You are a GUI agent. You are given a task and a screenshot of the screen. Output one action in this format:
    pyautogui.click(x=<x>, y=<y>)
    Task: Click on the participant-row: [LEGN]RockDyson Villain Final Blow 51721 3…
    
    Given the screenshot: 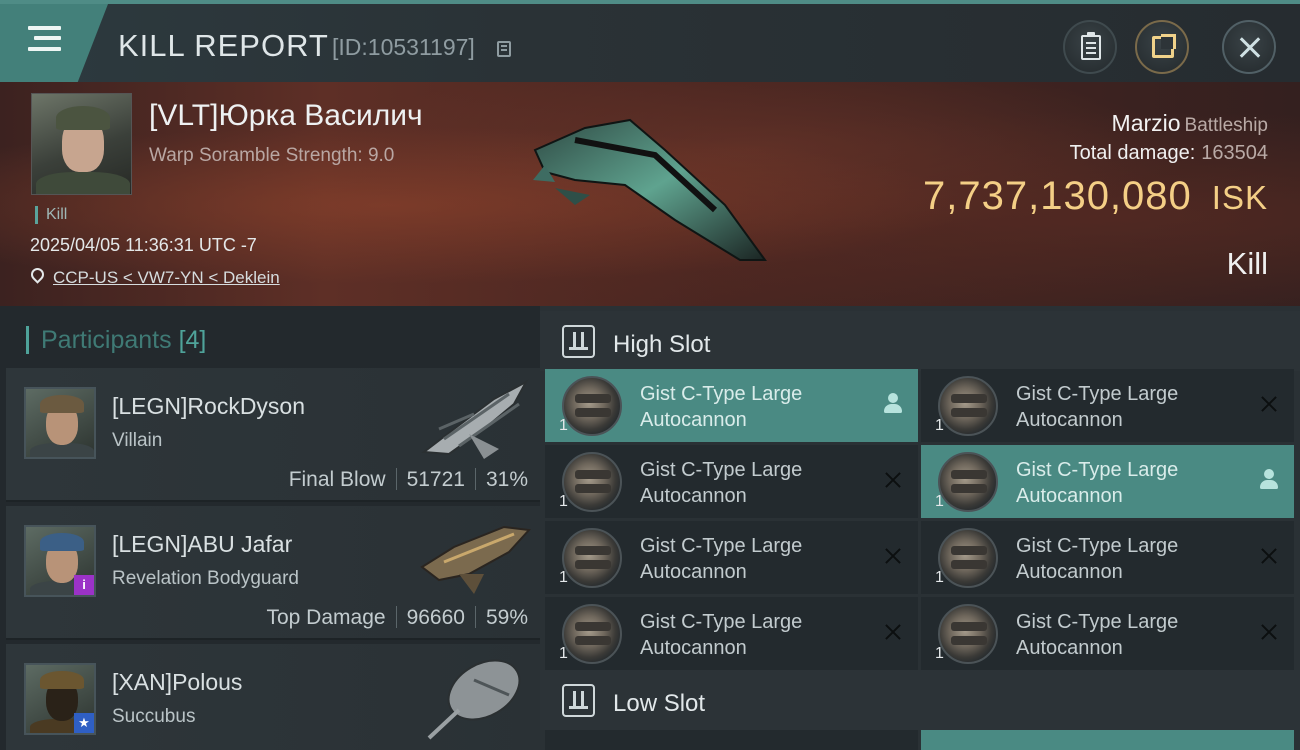 What is the action you would take?
    pyautogui.click(x=273, y=435)
    